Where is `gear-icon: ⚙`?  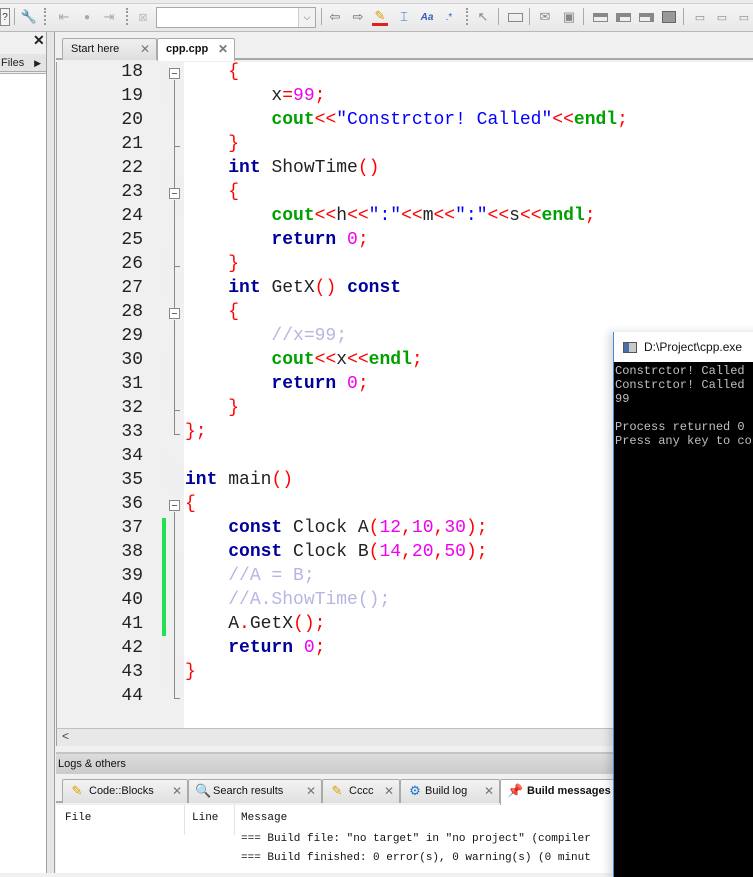
gear-icon: ⚙ is located at coordinates (415, 790).